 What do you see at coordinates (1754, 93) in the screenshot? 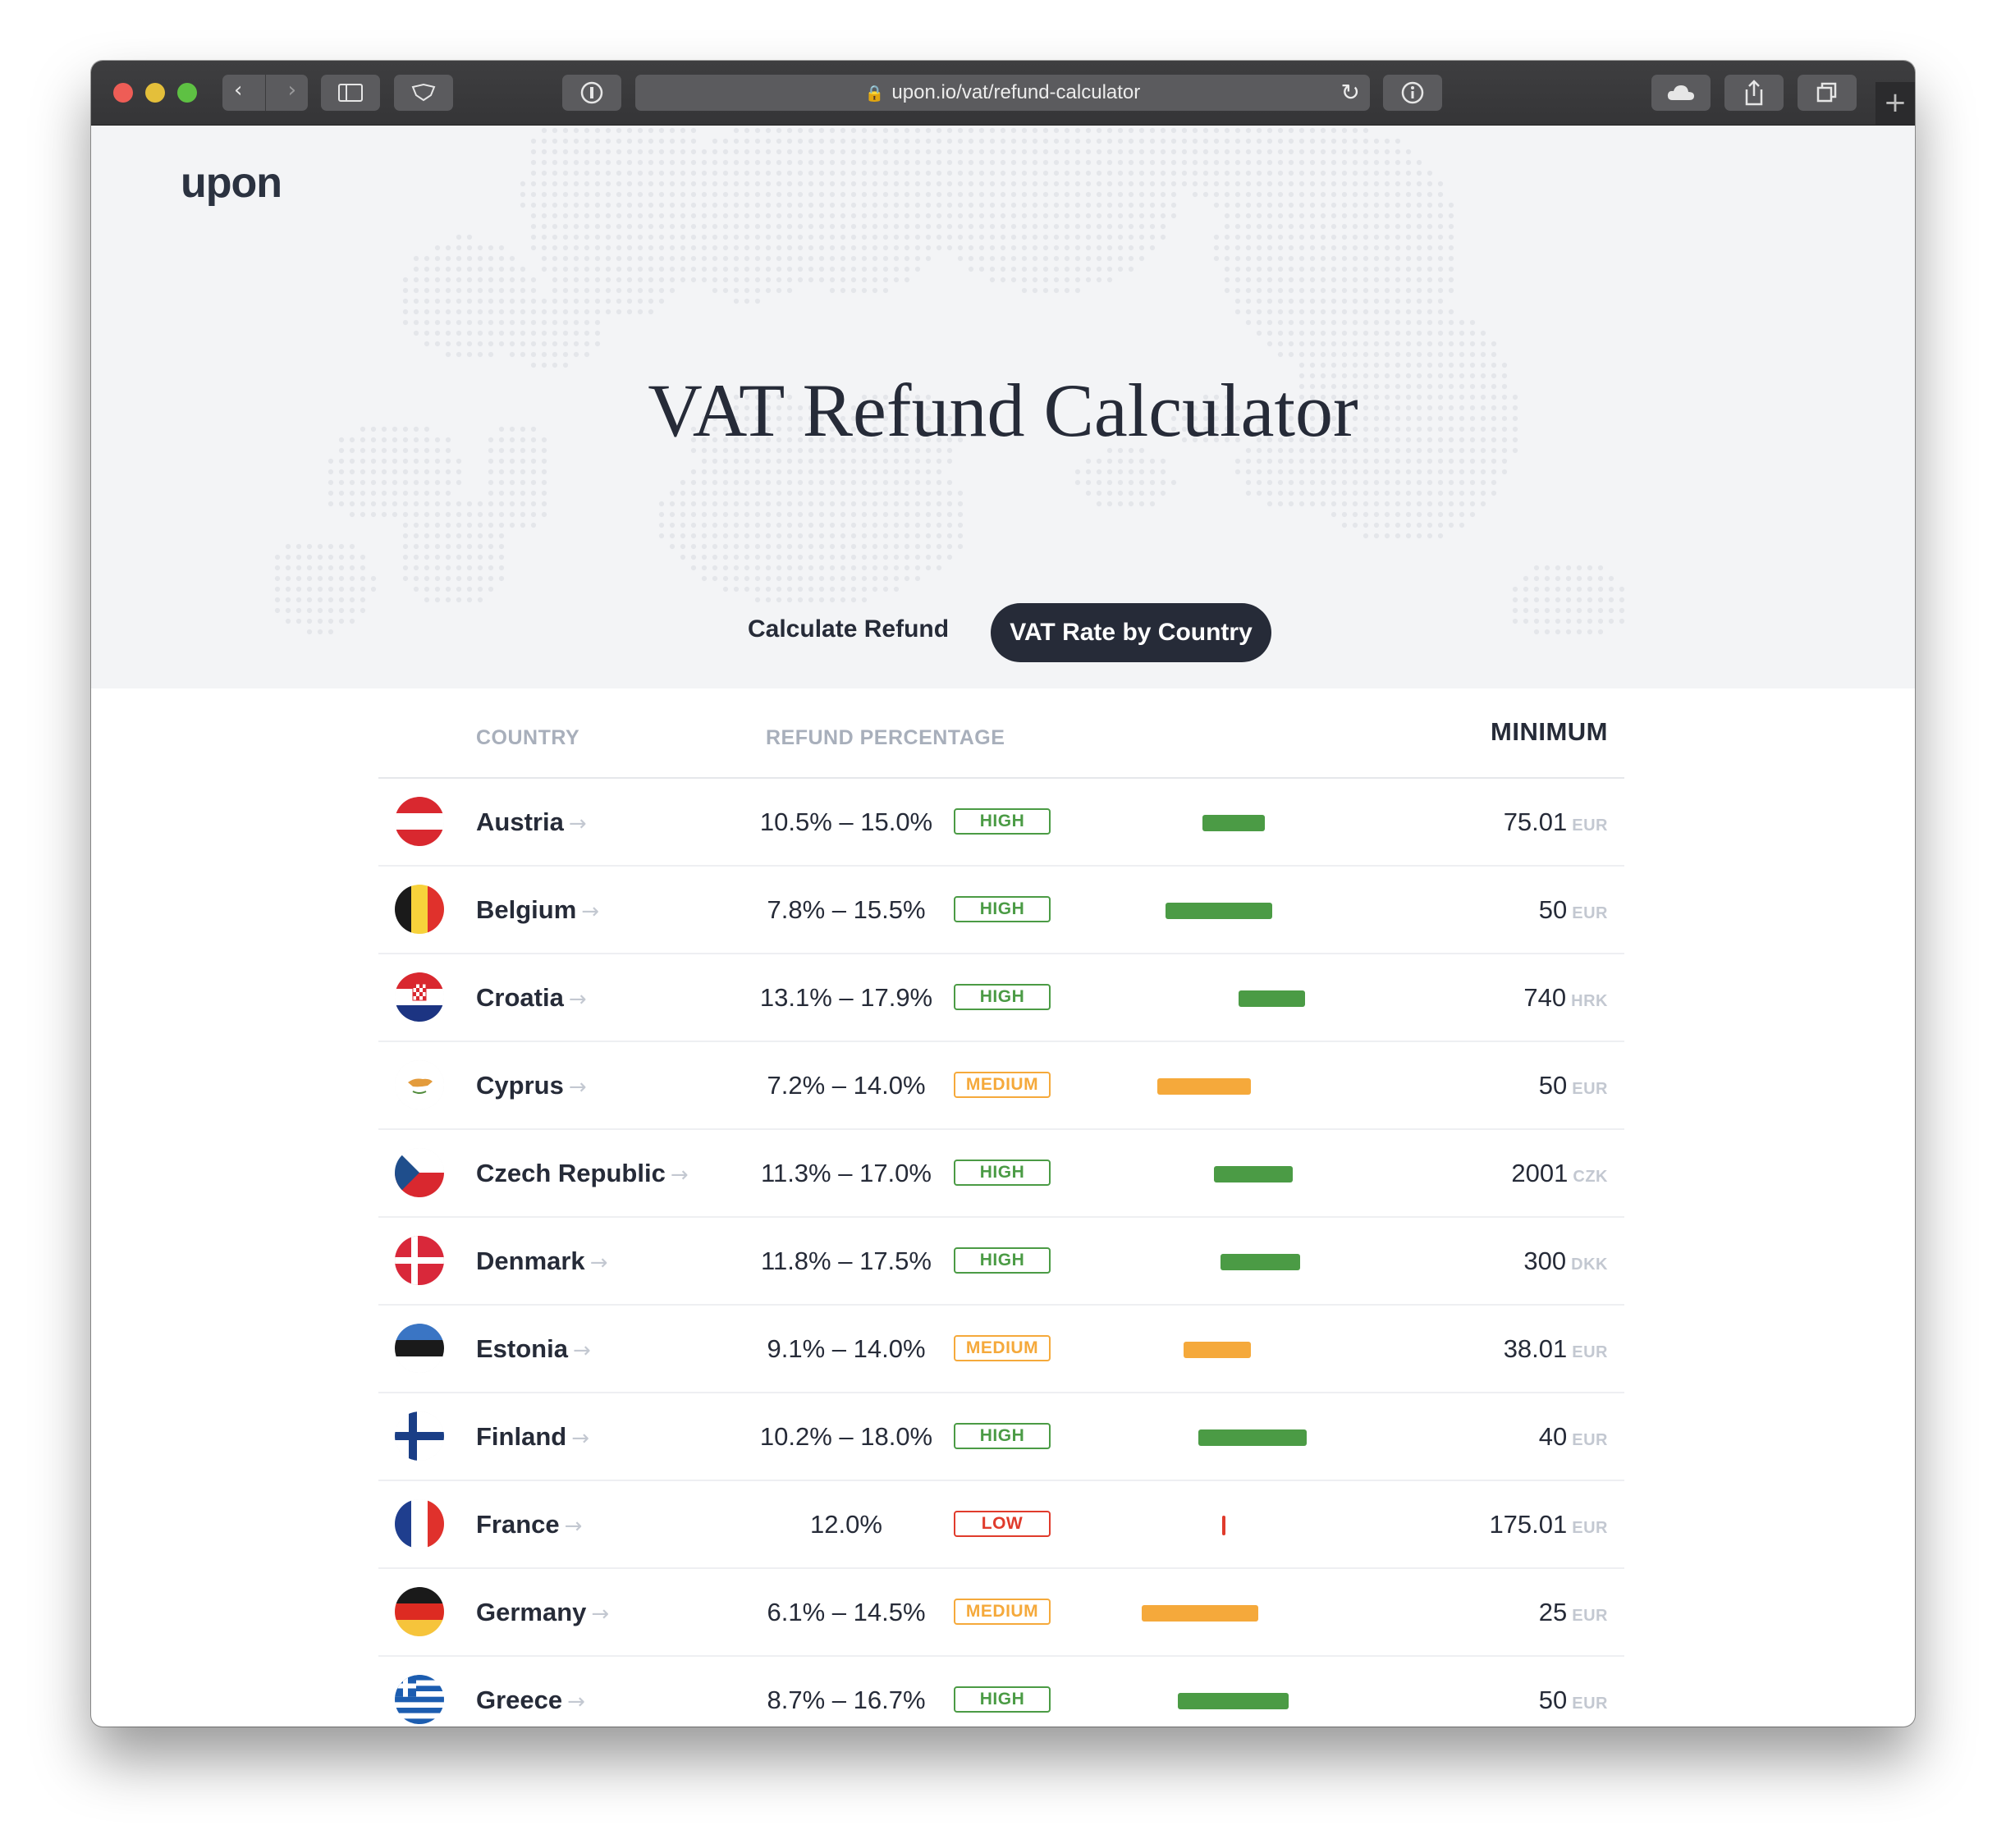
I see `share-button` at bounding box center [1754, 93].